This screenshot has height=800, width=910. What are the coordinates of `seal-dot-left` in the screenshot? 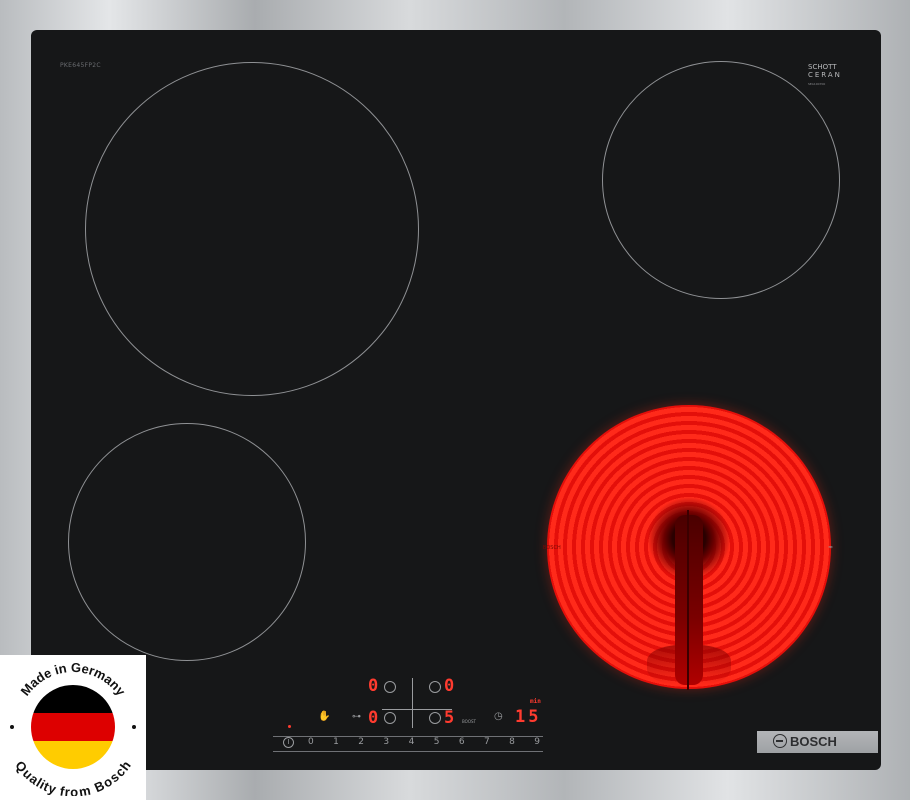 It's located at (12, 727).